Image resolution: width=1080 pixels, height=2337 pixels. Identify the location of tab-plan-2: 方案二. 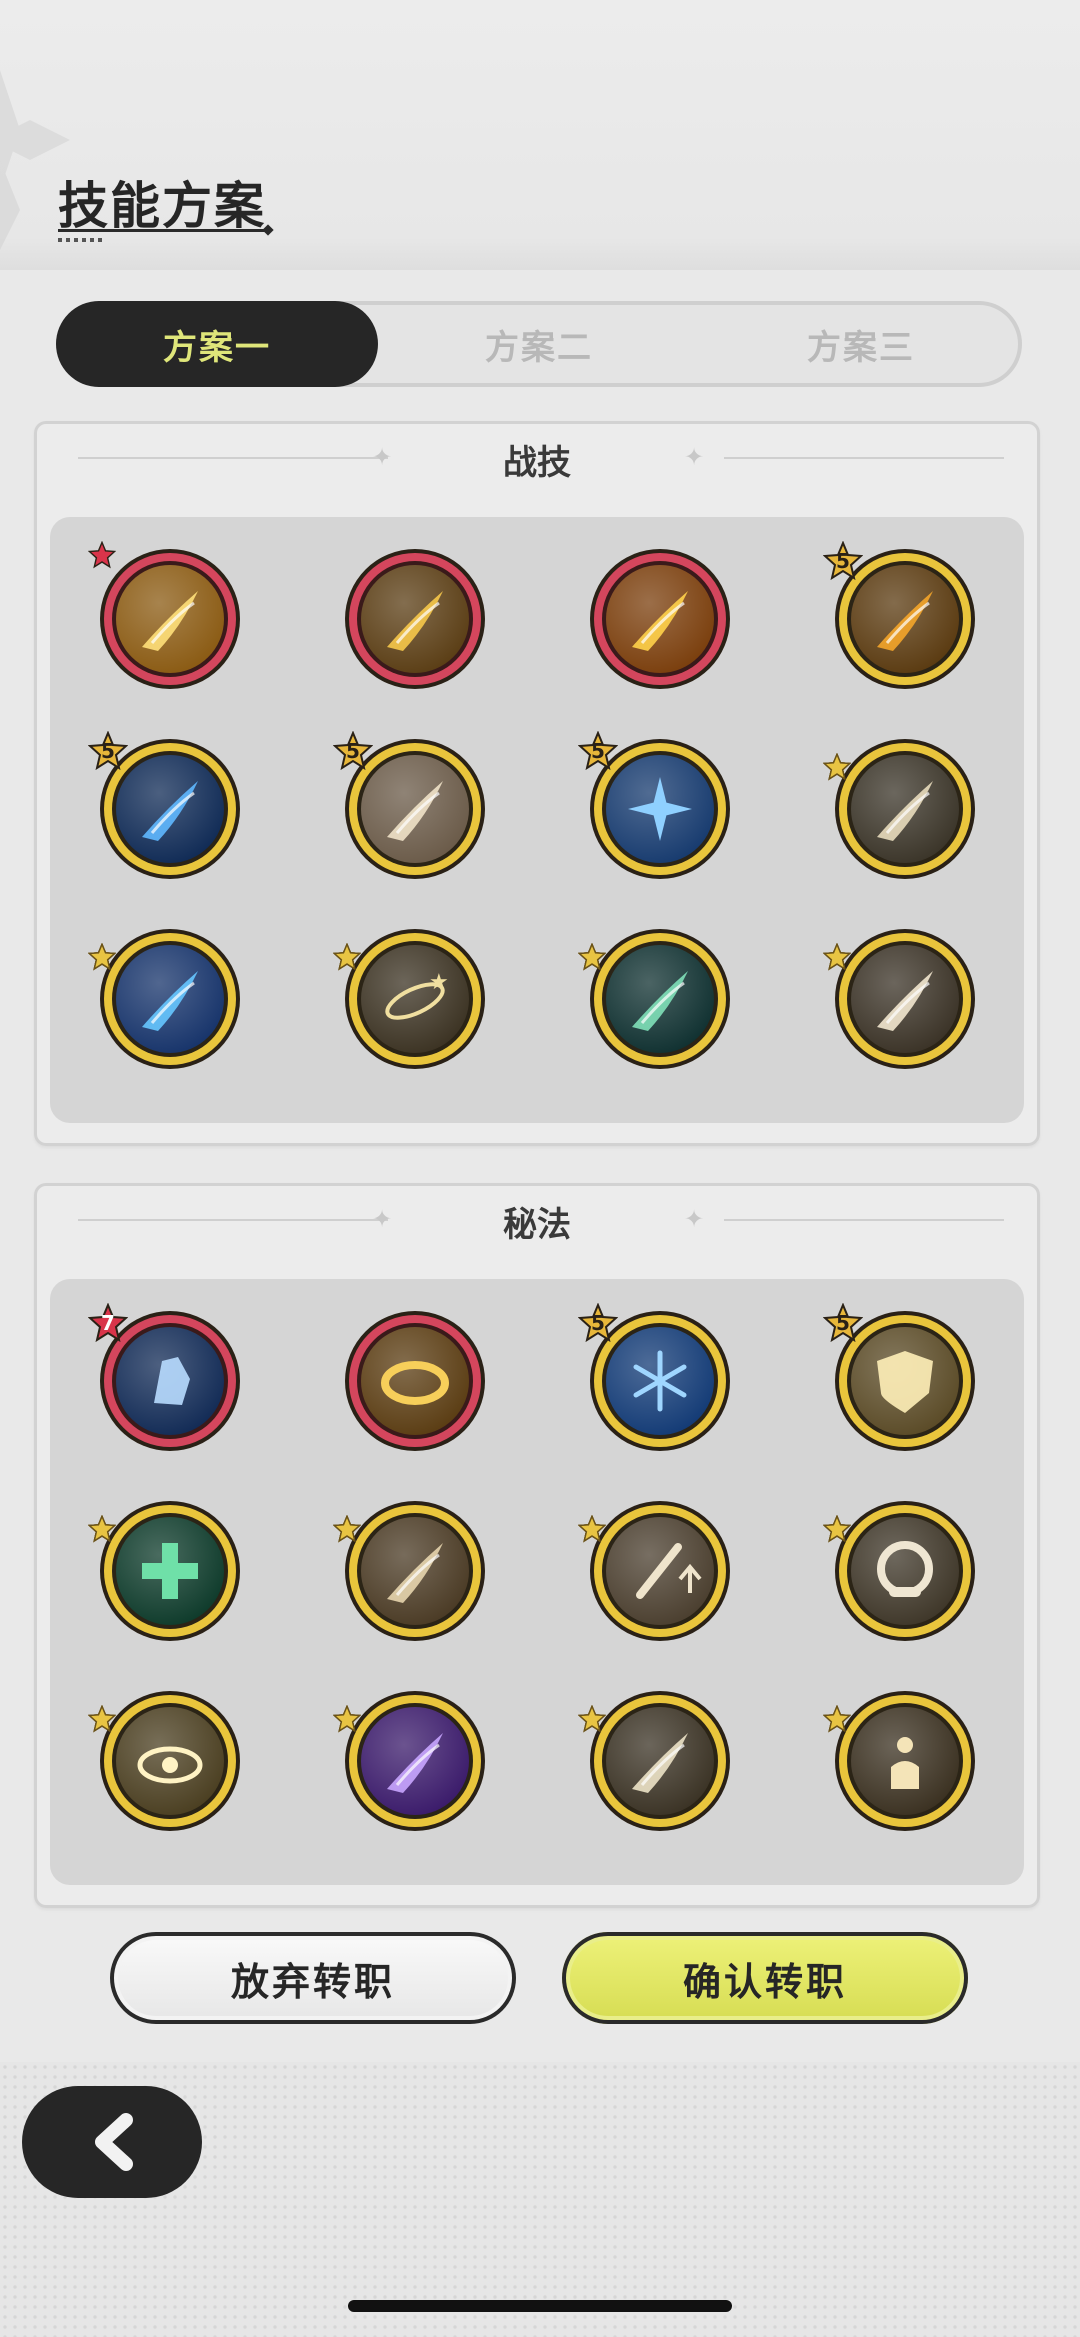
(539, 344).